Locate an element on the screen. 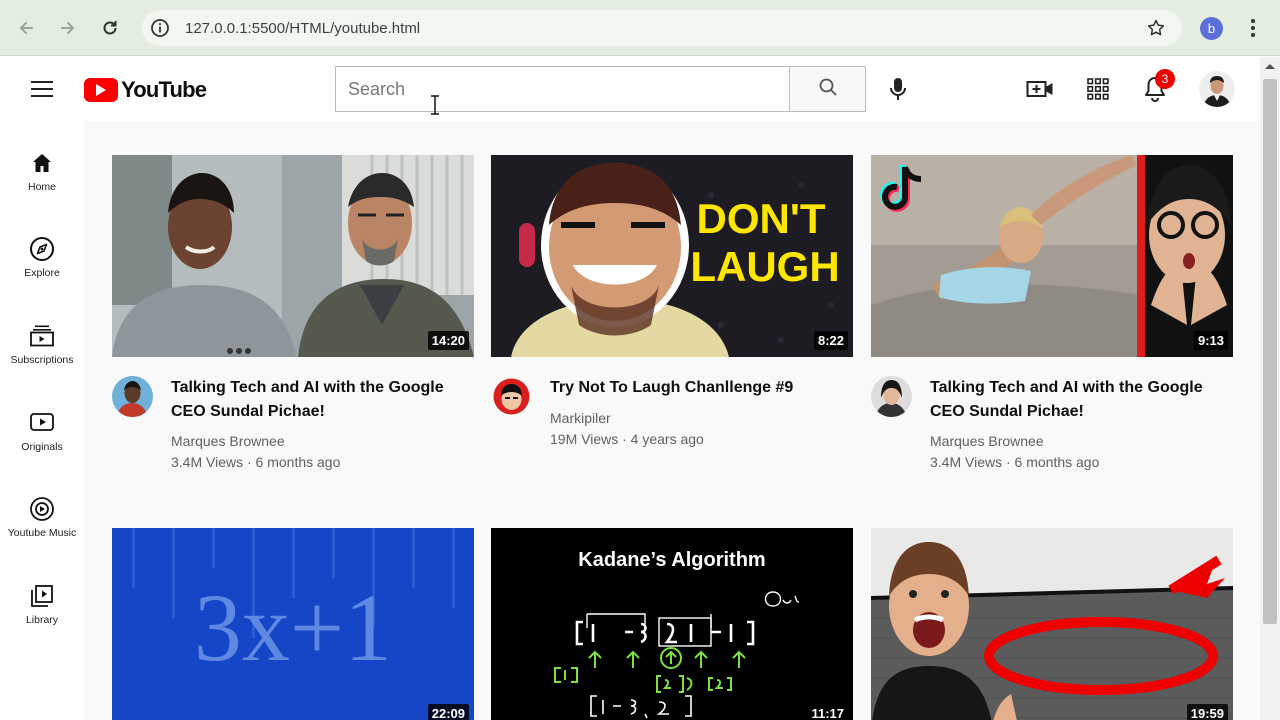 The image size is (1280, 720). address-bar: 127.0.0.1:5500/HTML/youtube.html is located at coordinates (662, 28).